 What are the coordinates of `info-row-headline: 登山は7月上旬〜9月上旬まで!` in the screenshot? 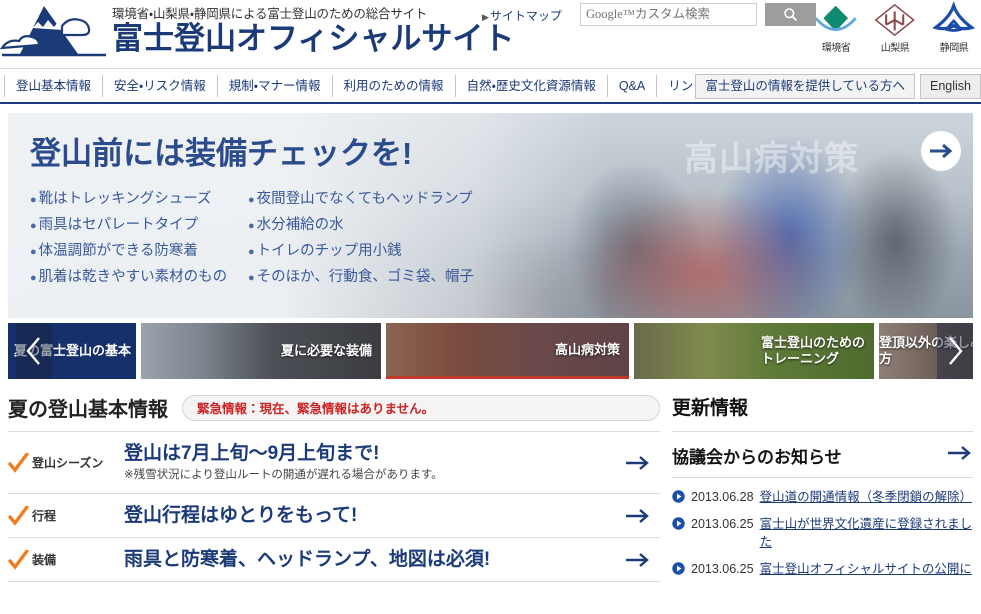 It's located at (252, 453).